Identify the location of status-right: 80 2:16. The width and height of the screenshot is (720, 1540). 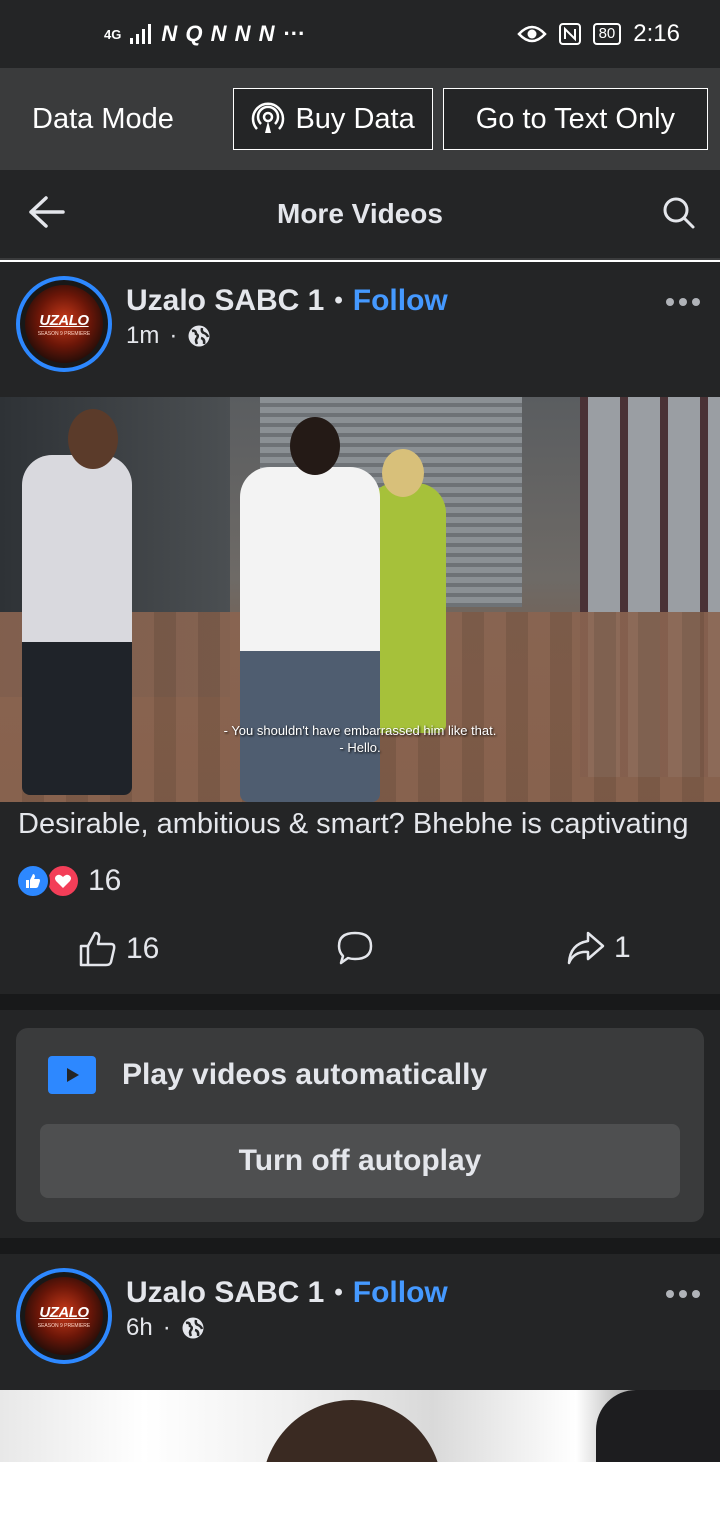
(598, 34).